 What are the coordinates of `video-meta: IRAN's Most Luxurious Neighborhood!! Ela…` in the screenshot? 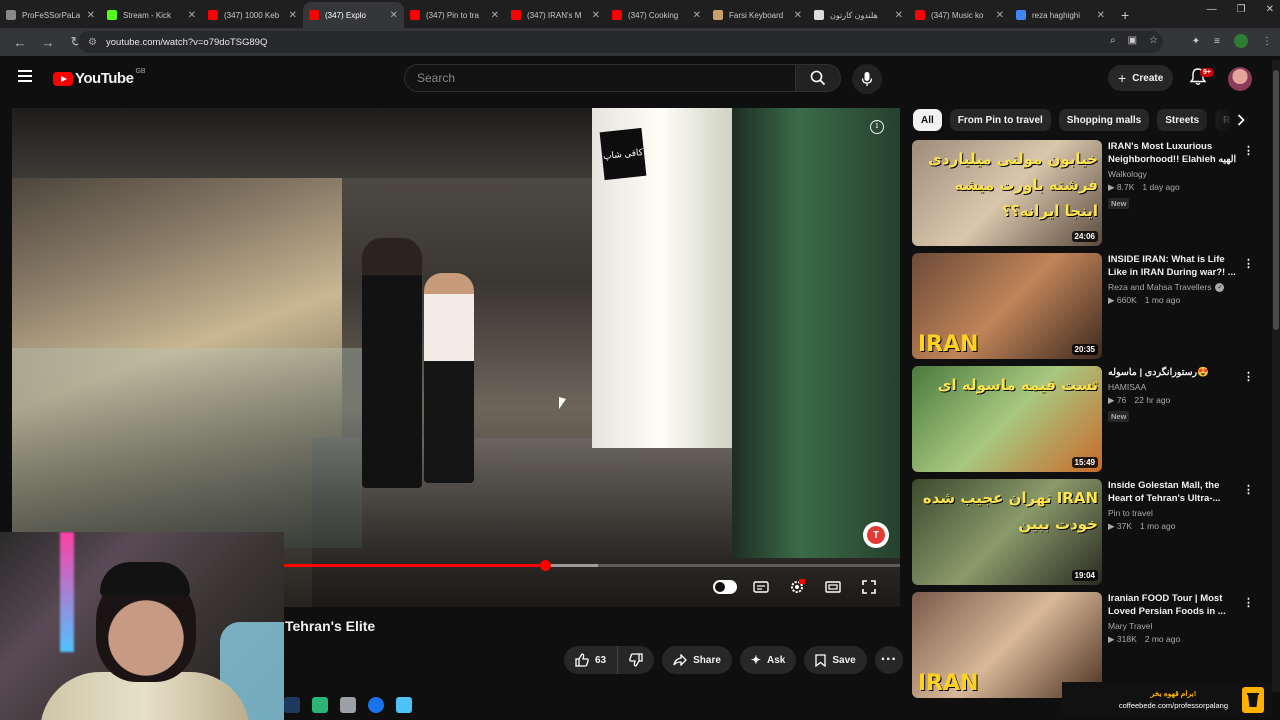 It's located at (1173, 175).